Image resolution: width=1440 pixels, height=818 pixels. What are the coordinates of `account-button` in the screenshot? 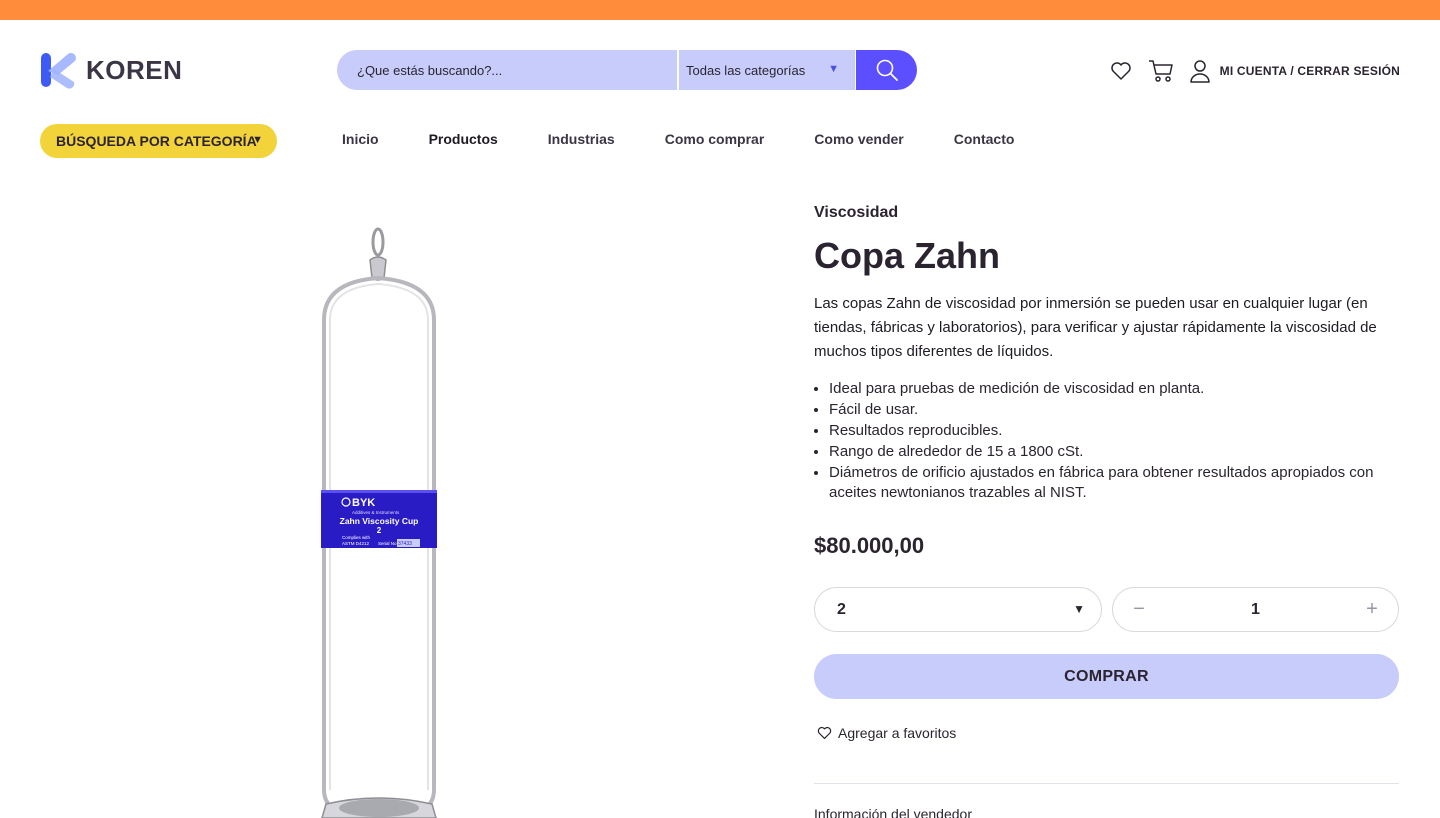 It's located at (1199, 71).